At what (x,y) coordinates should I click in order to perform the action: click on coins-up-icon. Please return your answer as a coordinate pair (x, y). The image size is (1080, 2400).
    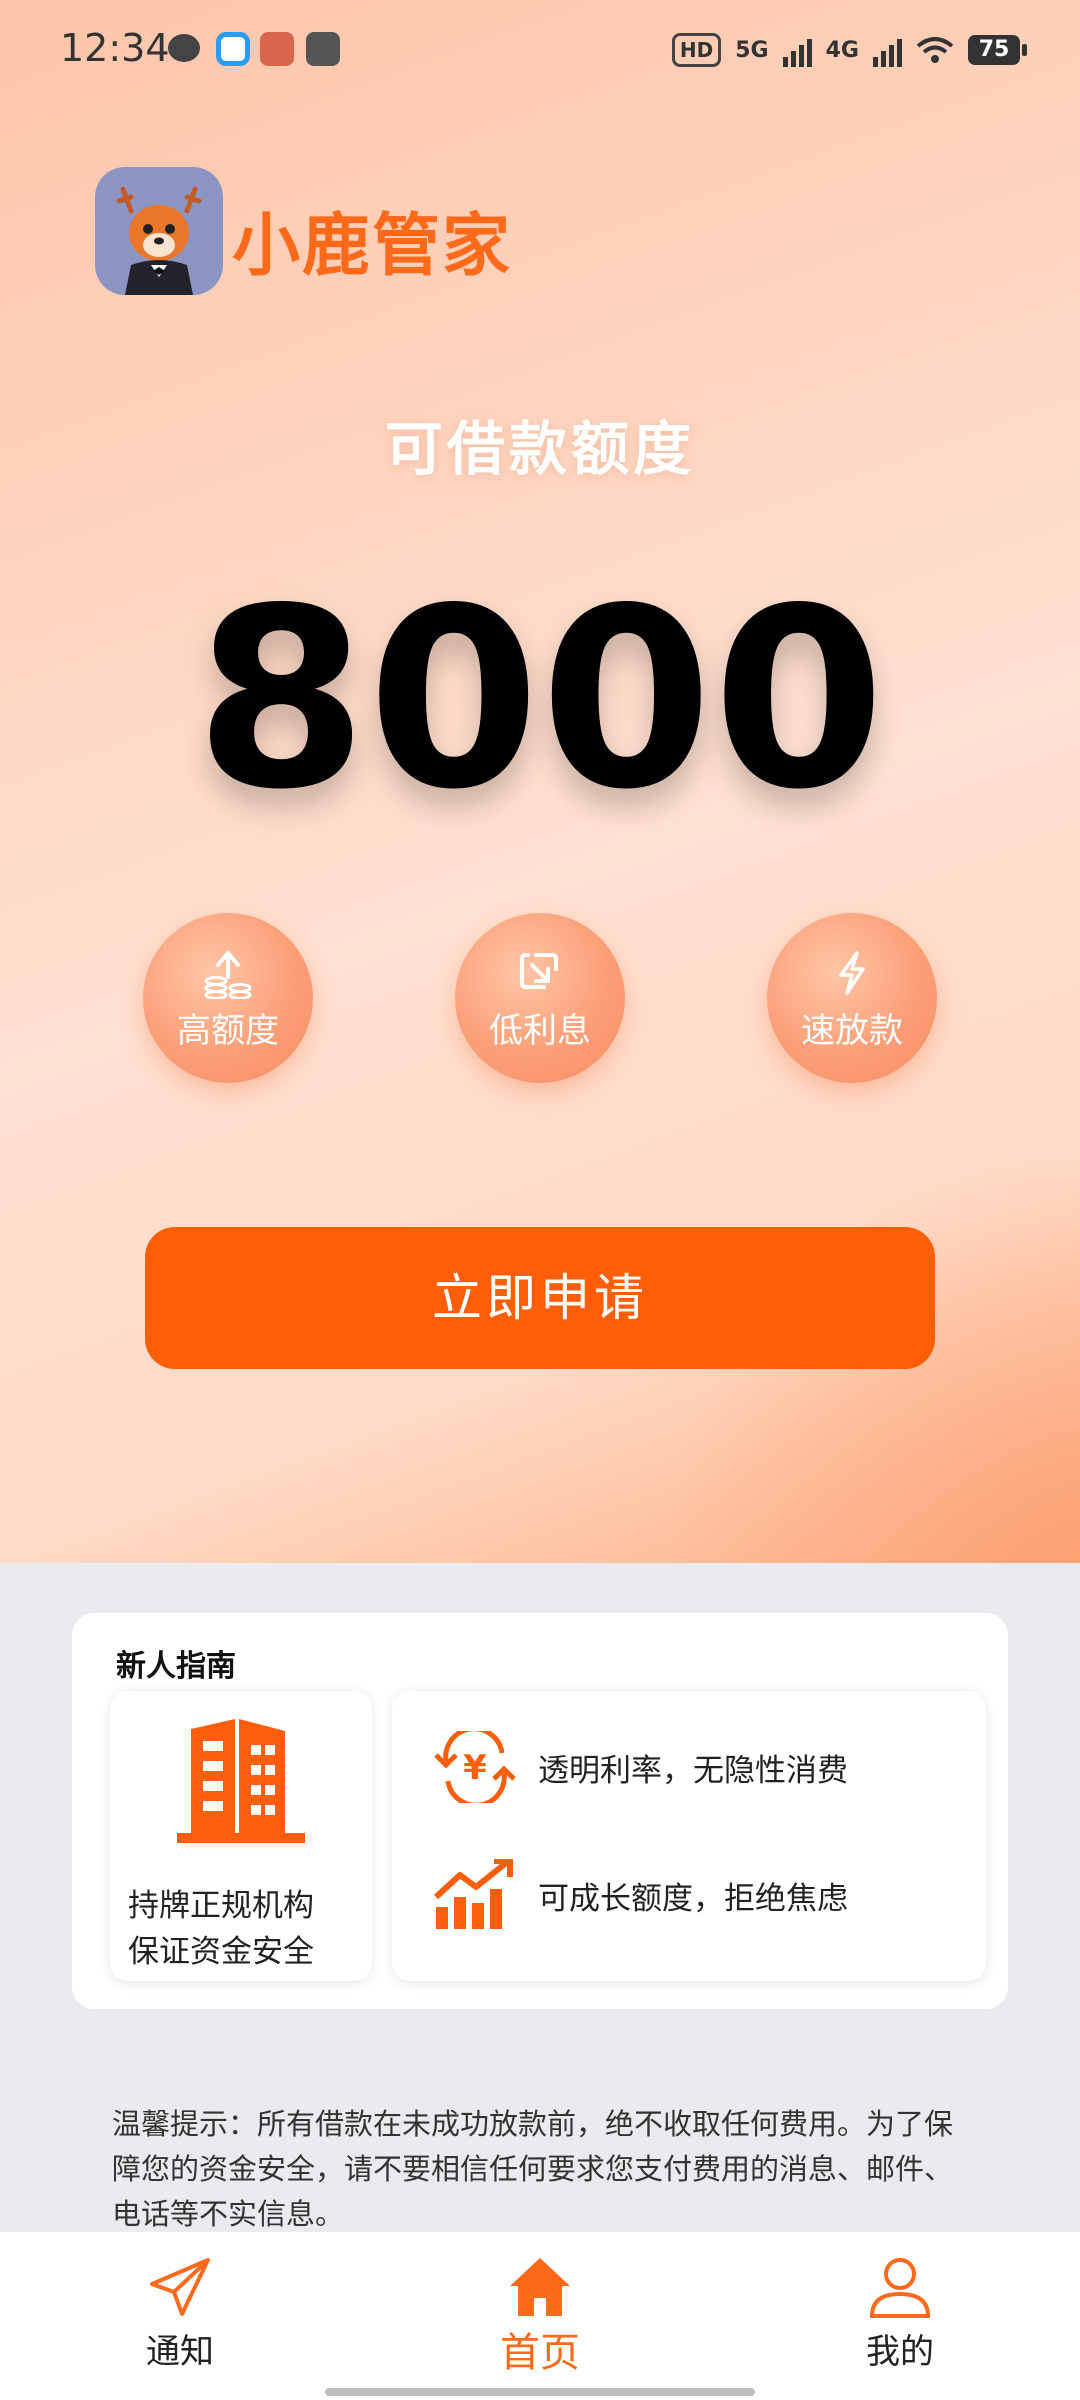
    Looking at the image, I should click on (228, 975).